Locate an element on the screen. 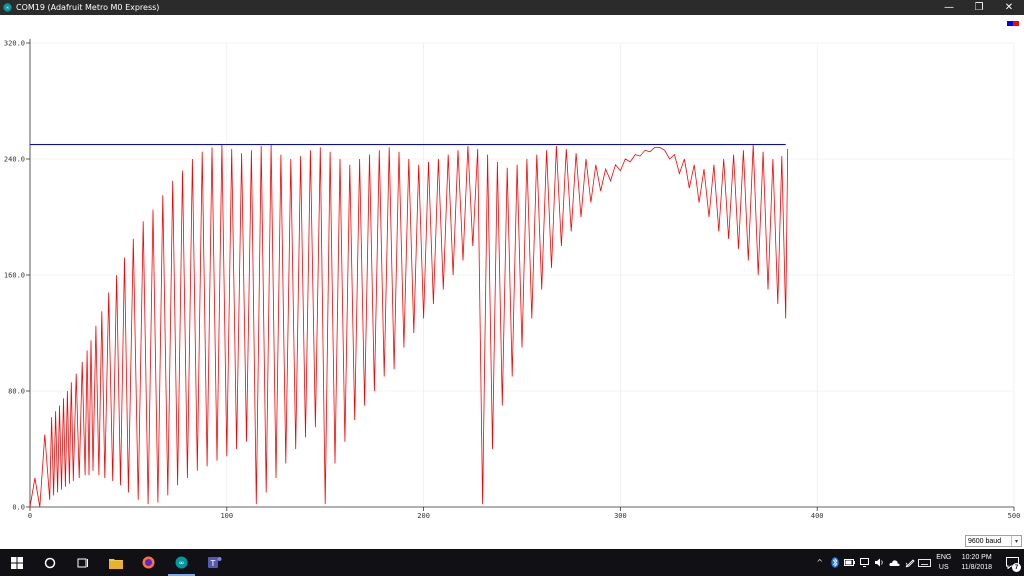 Image resolution: width=1024 pixels, height=576 pixels. baud-rate-value: 9600 baud is located at coordinates (985, 541).